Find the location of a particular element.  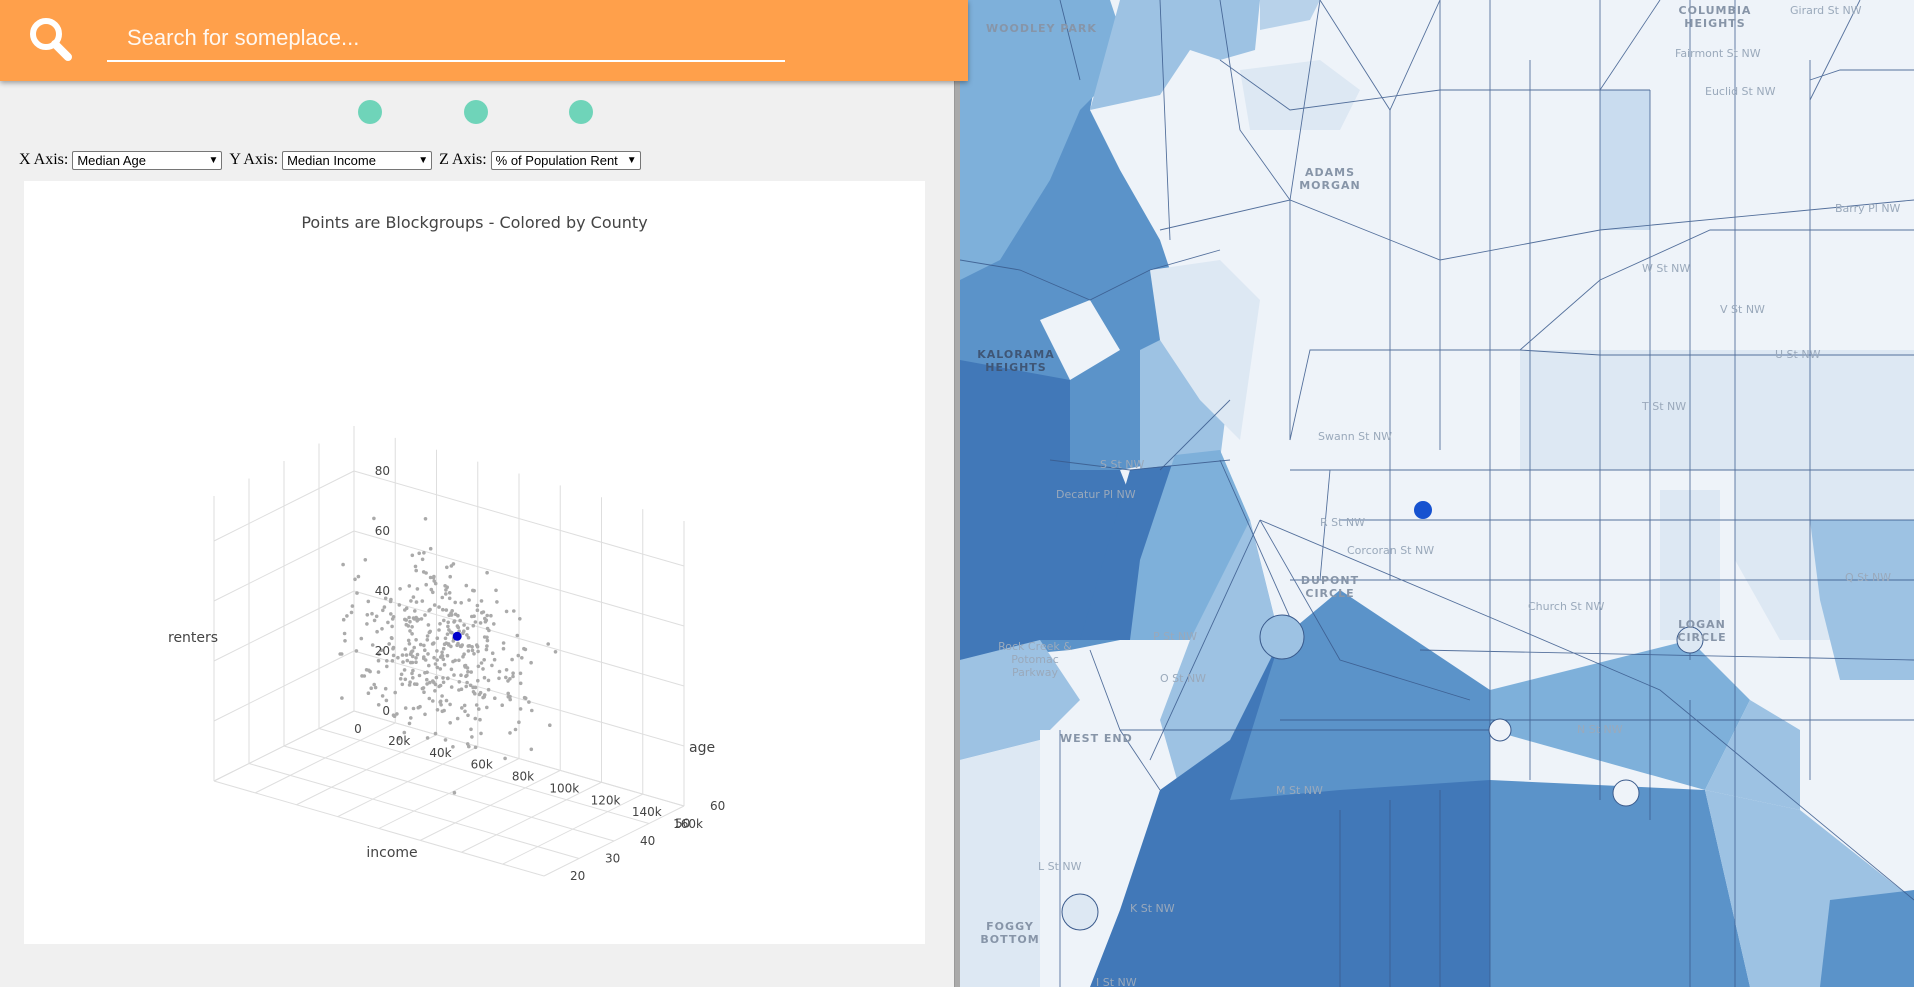

x-axis-select: Median Age ▼ is located at coordinates (147, 160).